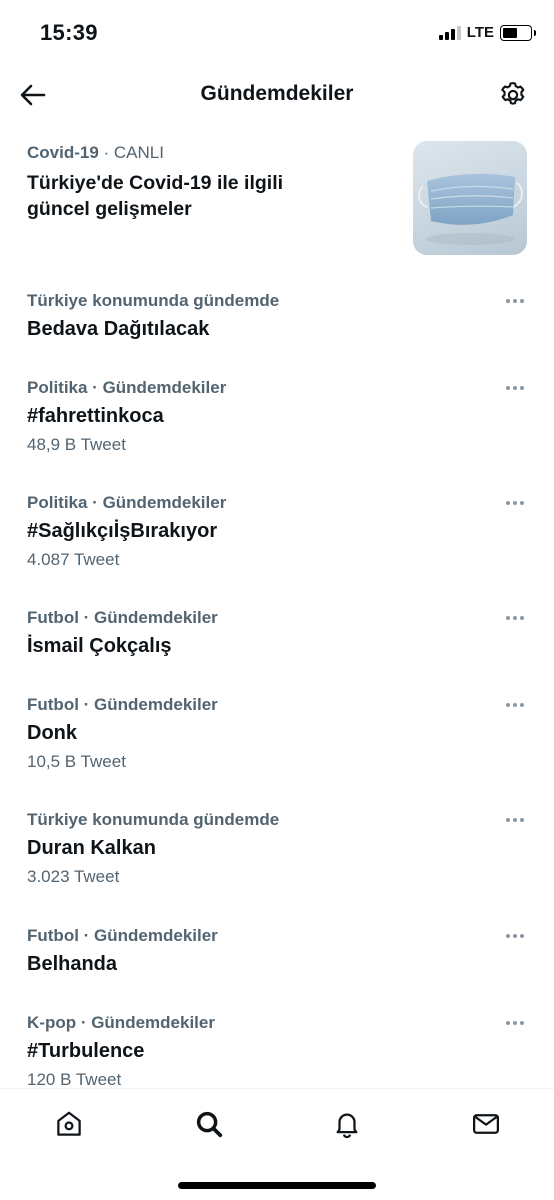 The width and height of the screenshot is (554, 1200). I want to click on face-mask-image, so click(470, 209).